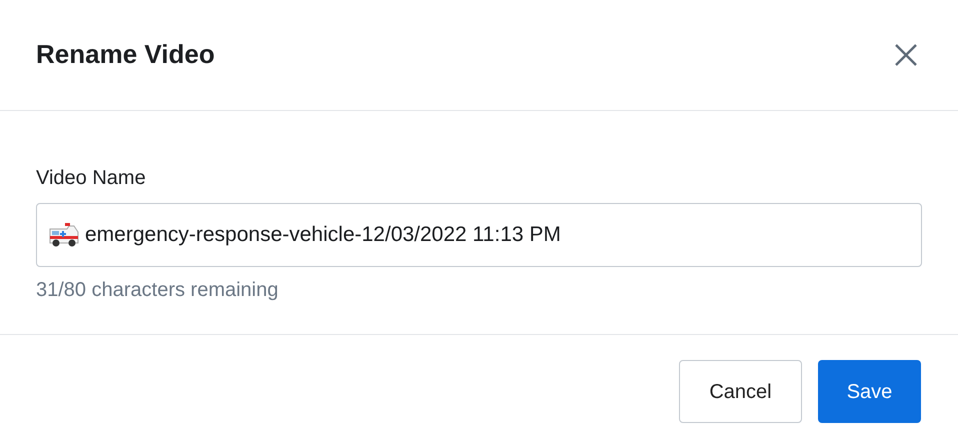 Image resolution: width=958 pixels, height=444 pixels. Describe the element at coordinates (906, 54) in the screenshot. I see `close-icon` at that location.